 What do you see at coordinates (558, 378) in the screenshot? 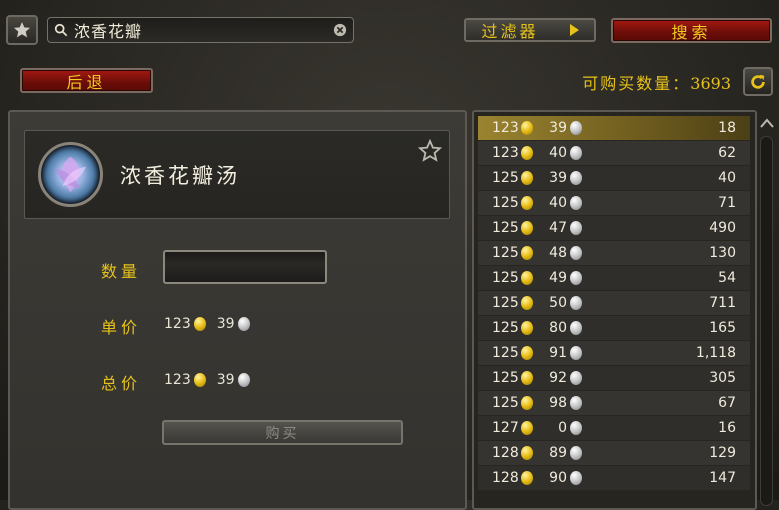
I see `listing-silver: 92` at bounding box center [558, 378].